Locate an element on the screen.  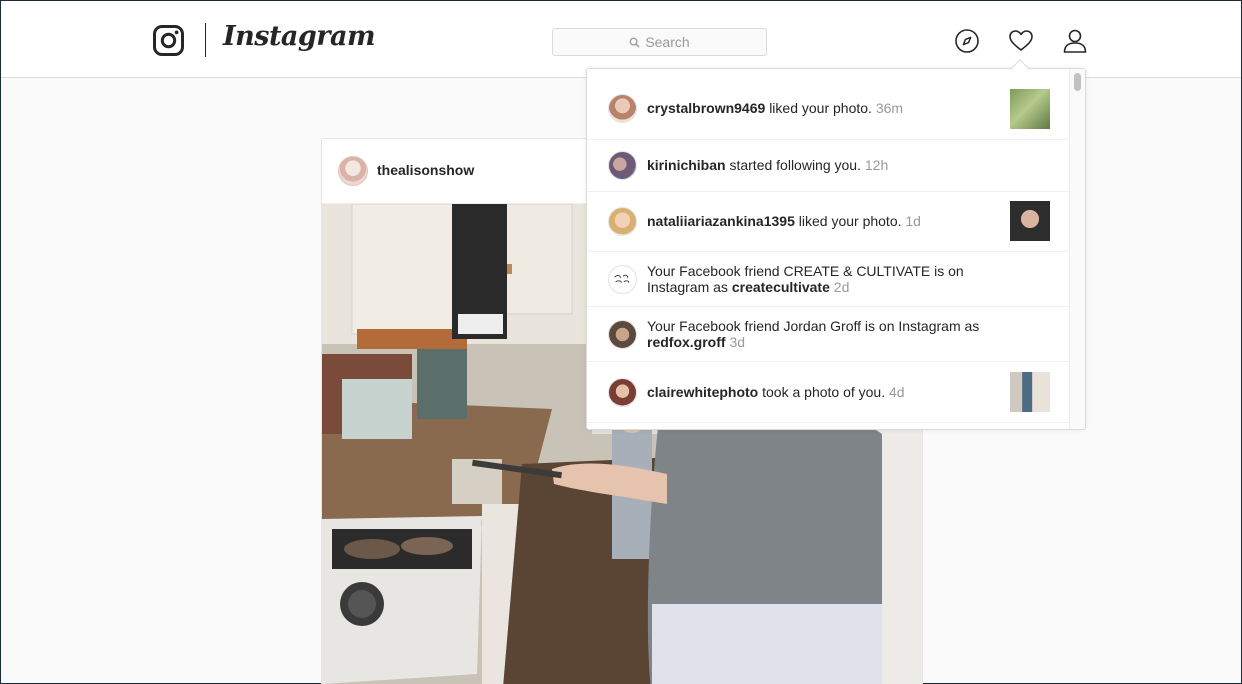
instagram-wordmark: Instagram is located at coordinates (299, 36).